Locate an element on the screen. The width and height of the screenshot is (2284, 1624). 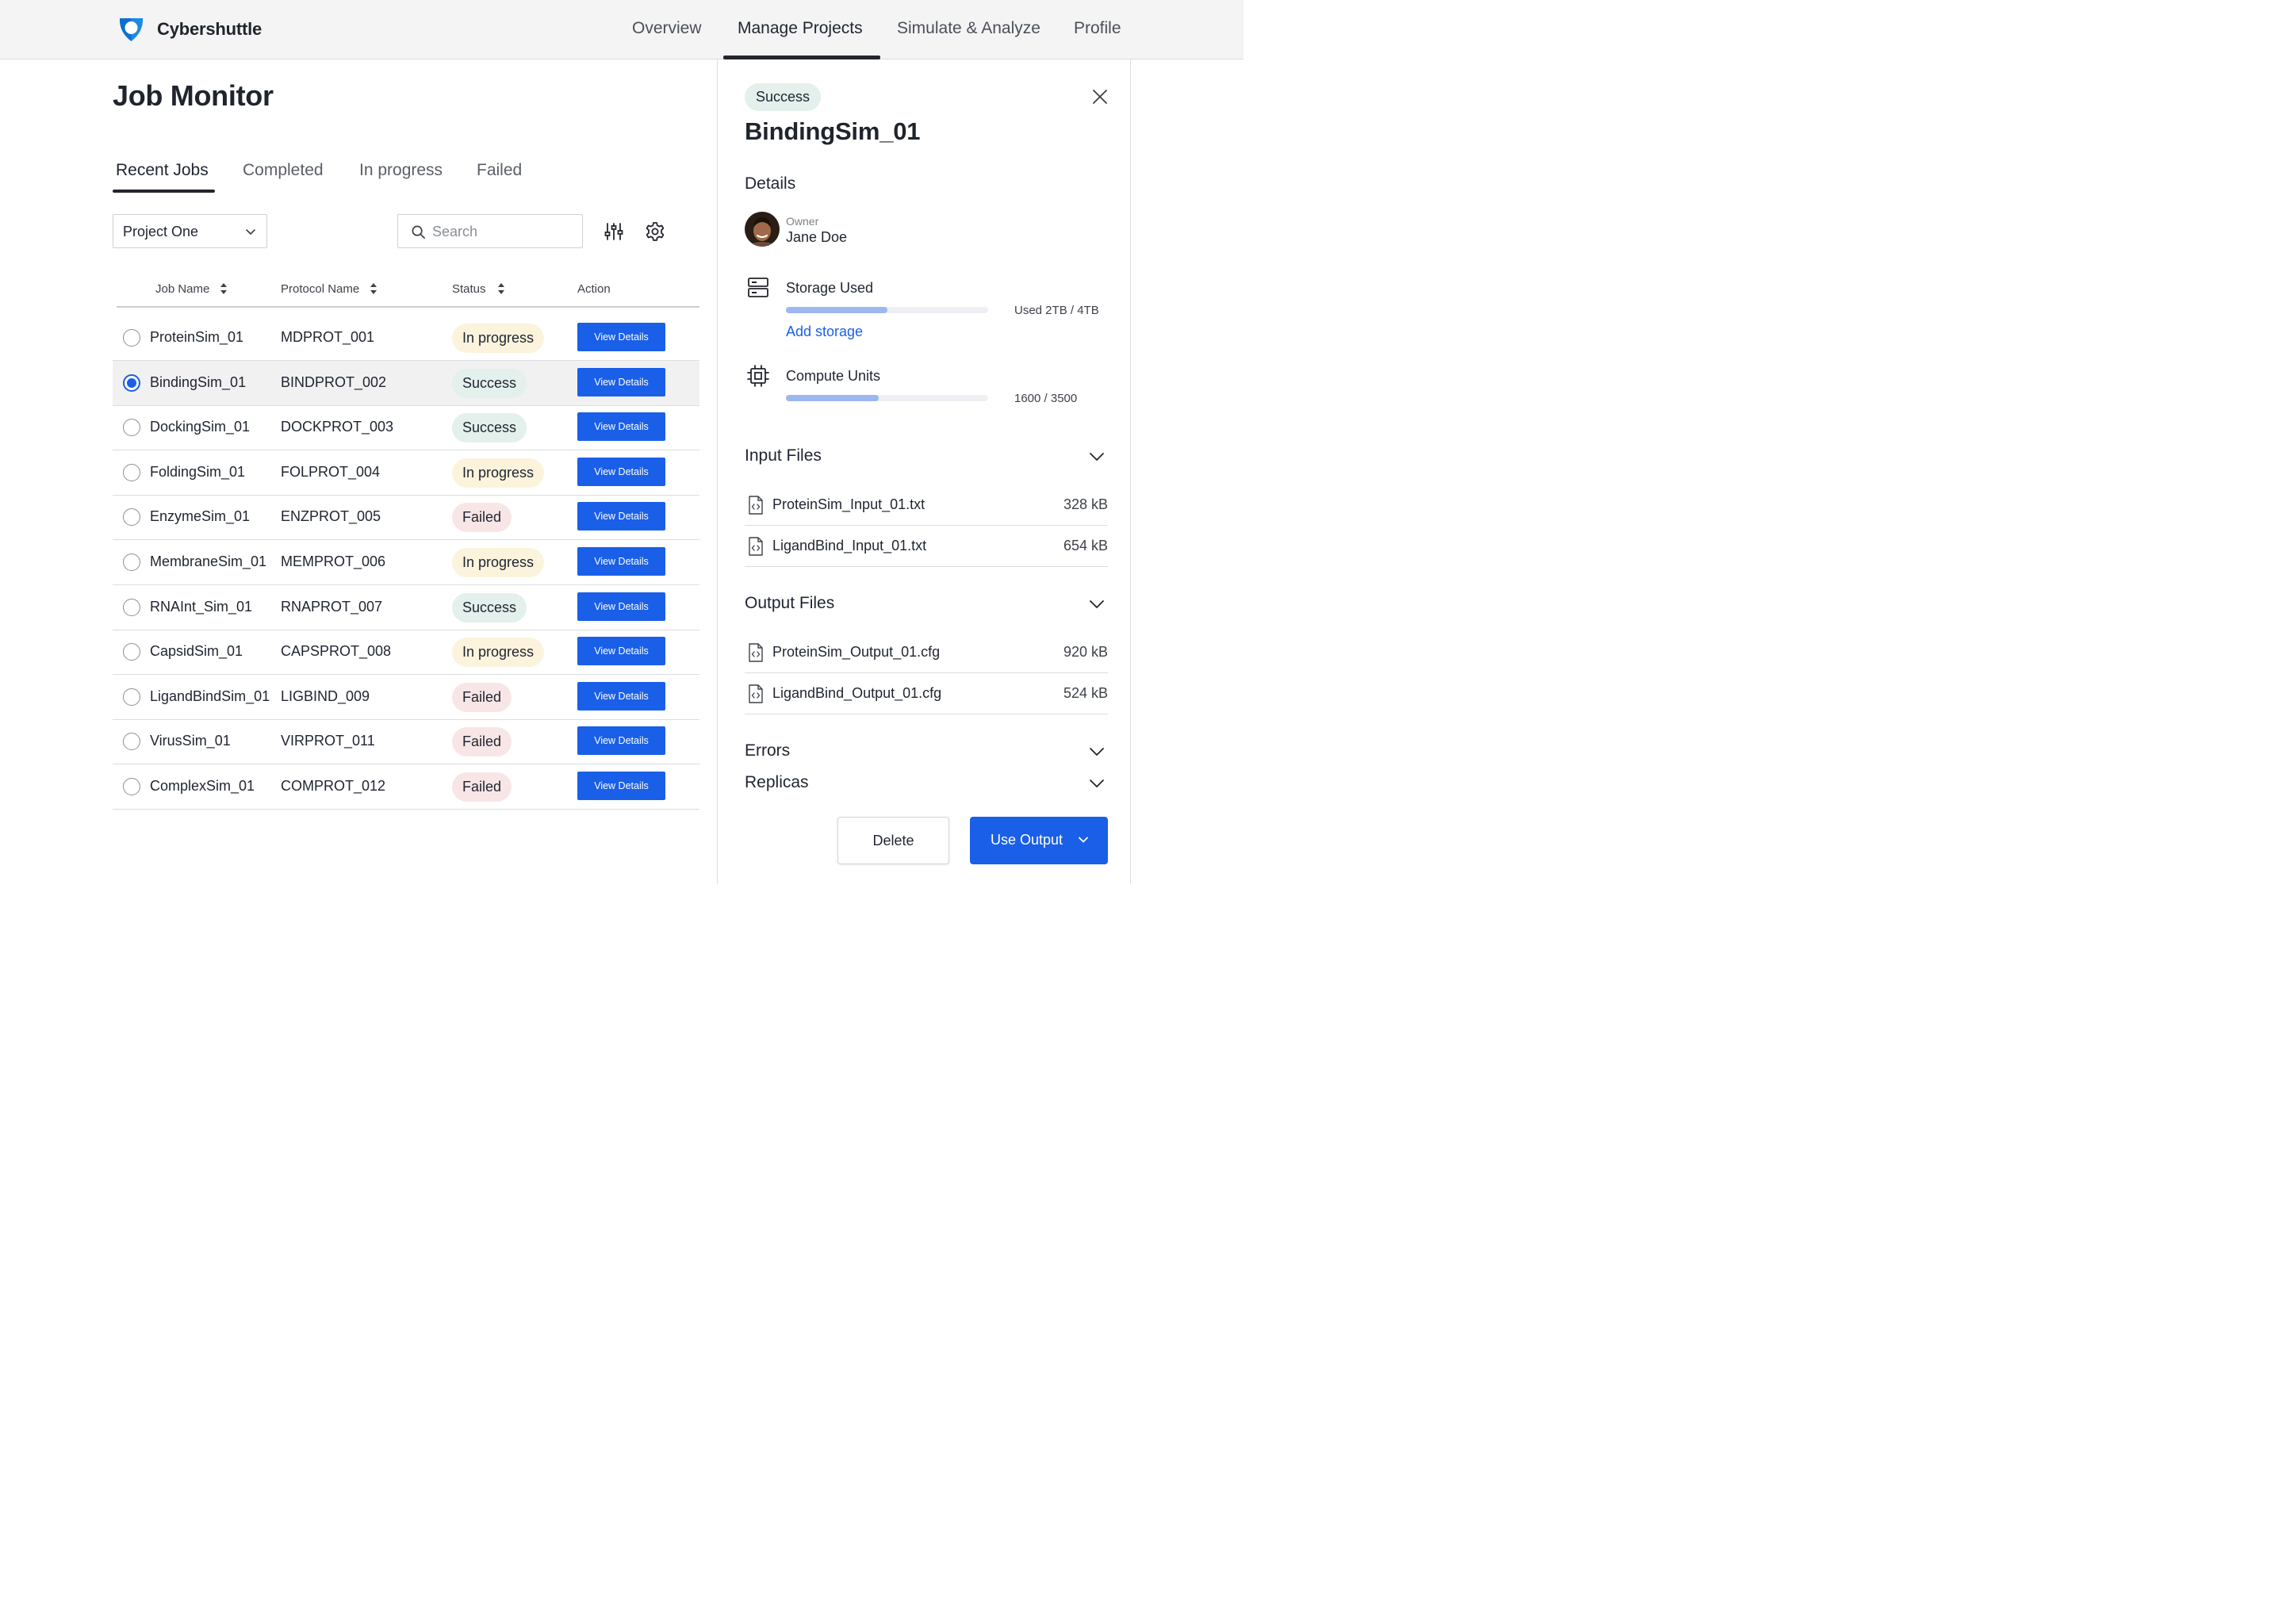
tab-in-progress: In progress is located at coordinates (401, 170).